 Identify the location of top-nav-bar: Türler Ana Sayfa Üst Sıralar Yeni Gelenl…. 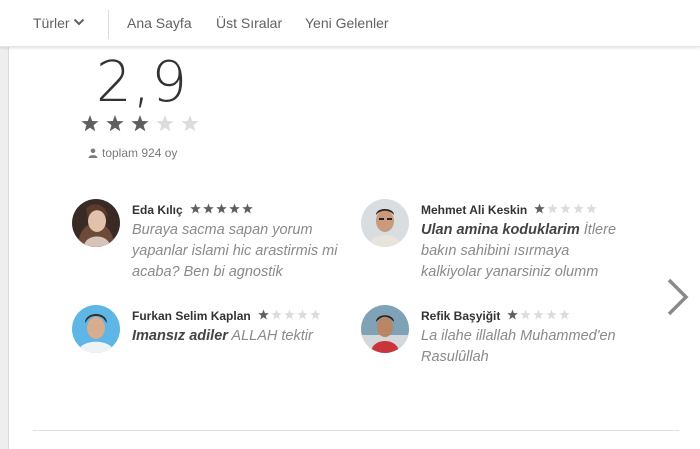
(350, 23).